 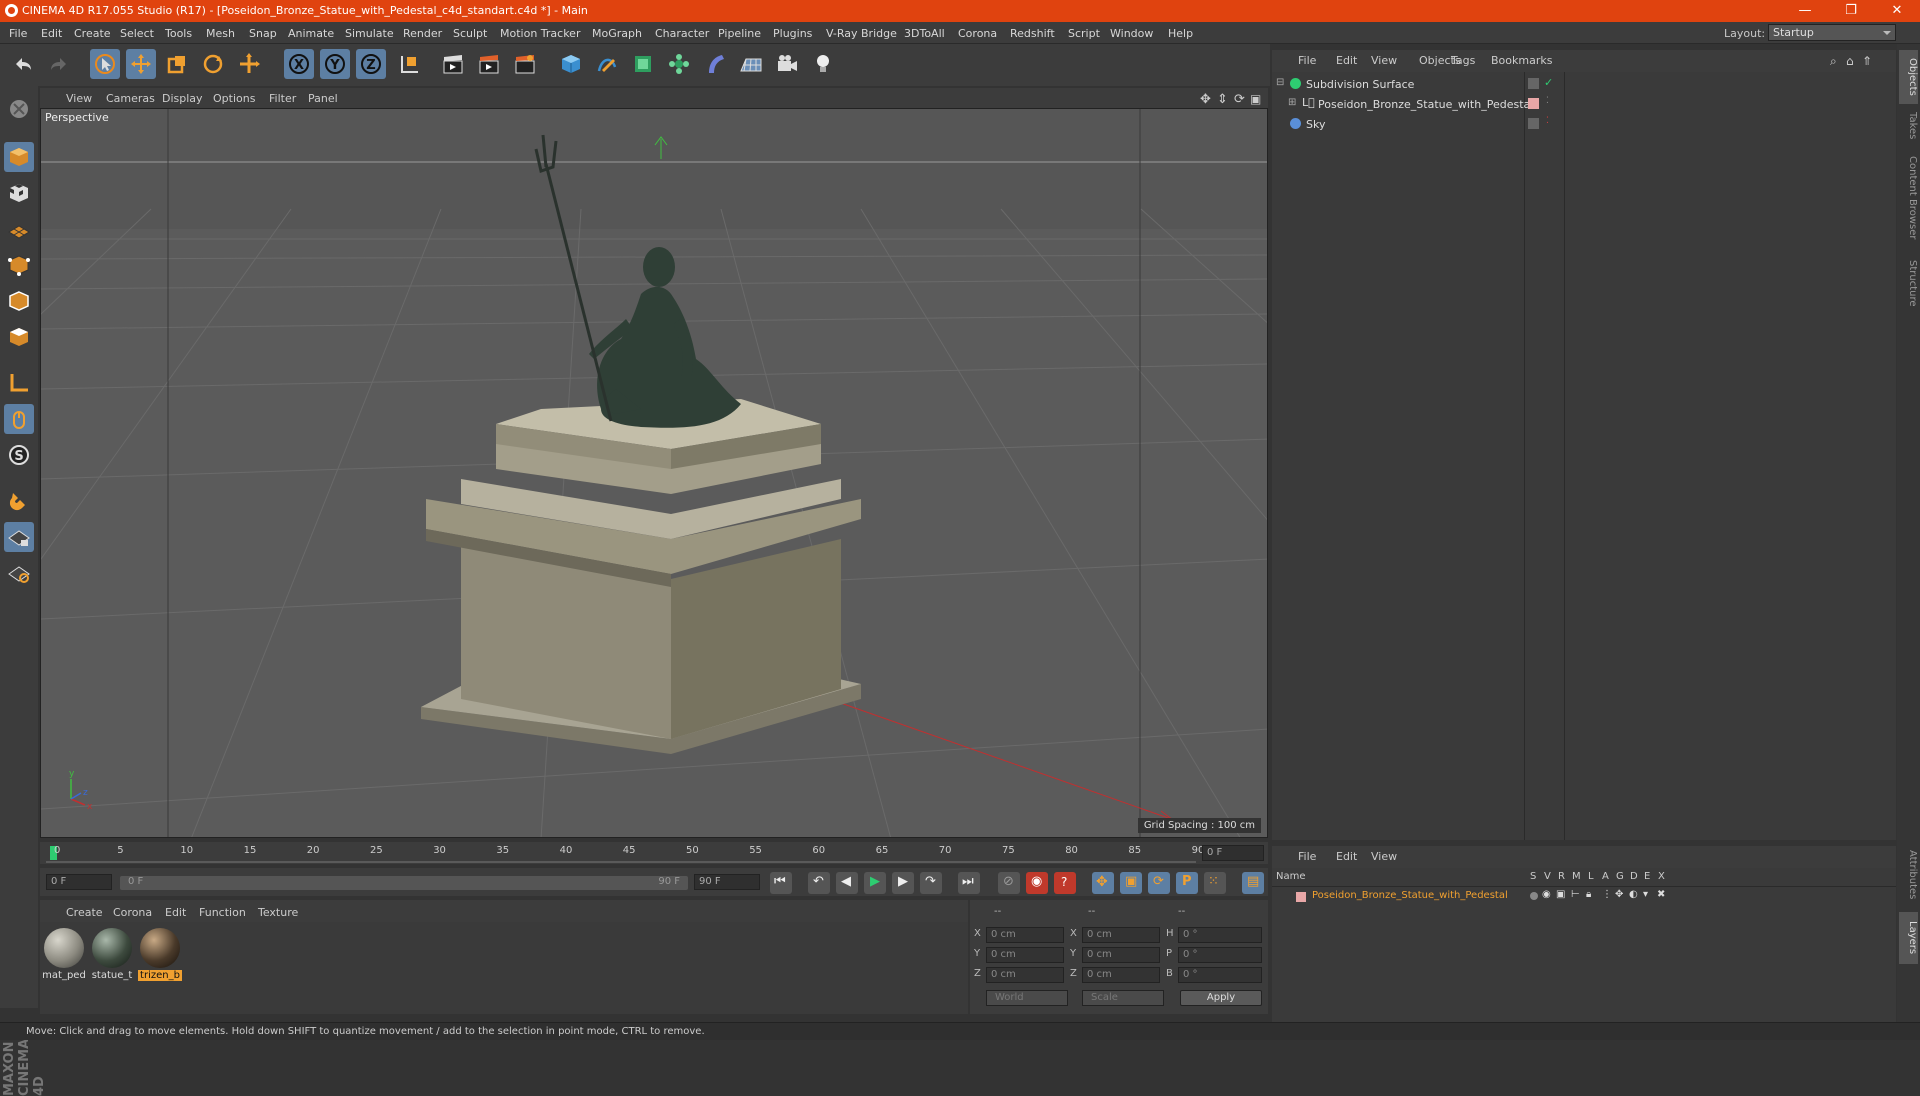 What do you see at coordinates (1661, 894) in the screenshot?
I see `layer-xref-icon: ✖` at bounding box center [1661, 894].